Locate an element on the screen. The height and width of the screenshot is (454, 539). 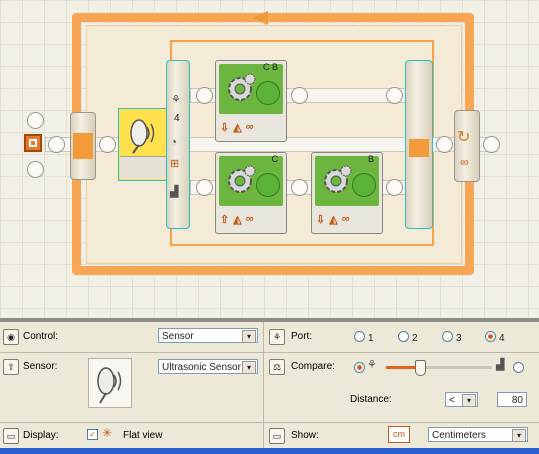
sensor-select: Ultrasonic Sensor ▾ is located at coordinates (208, 366).